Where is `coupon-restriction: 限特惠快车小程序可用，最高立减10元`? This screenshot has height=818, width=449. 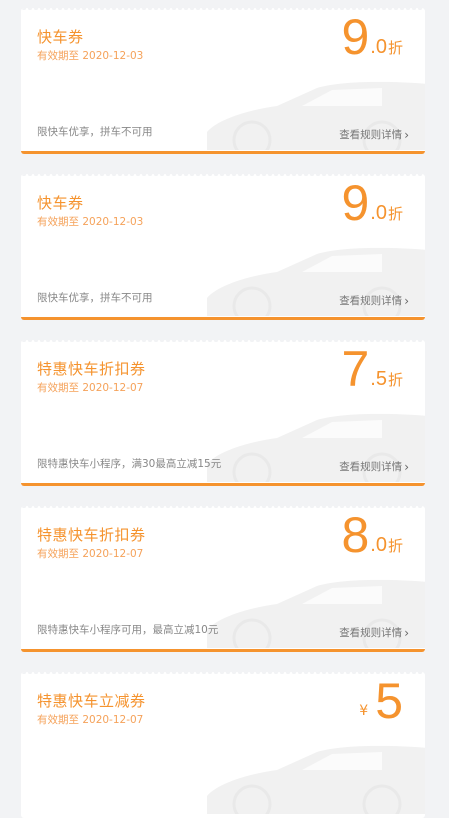 coupon-restriction: 限特惠快车小程序可用，最高立减10元 is located at coordinates (128, 630).